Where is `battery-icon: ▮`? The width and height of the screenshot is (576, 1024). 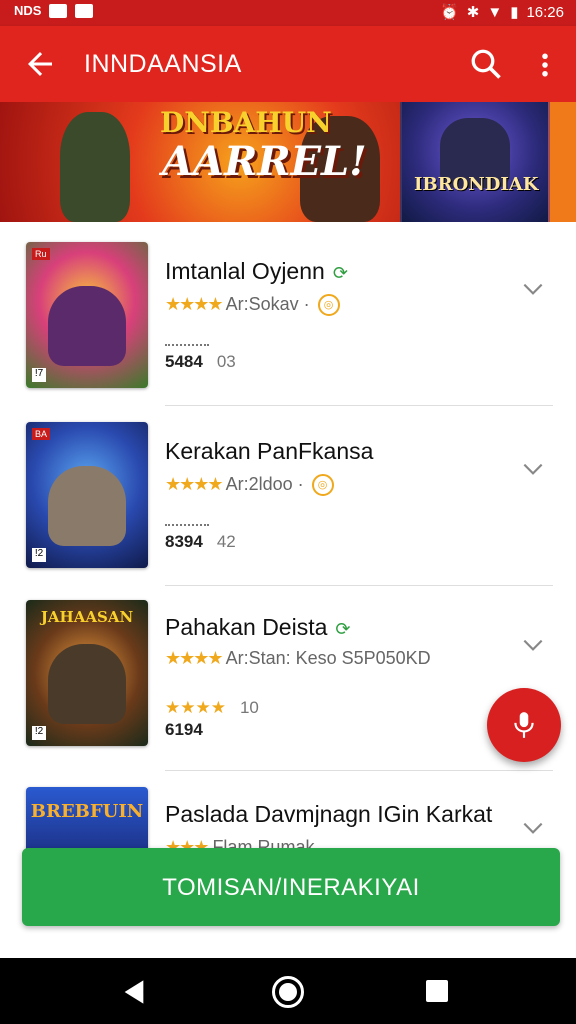
battery-icon: ▮ is located at coordinates (514, 12).